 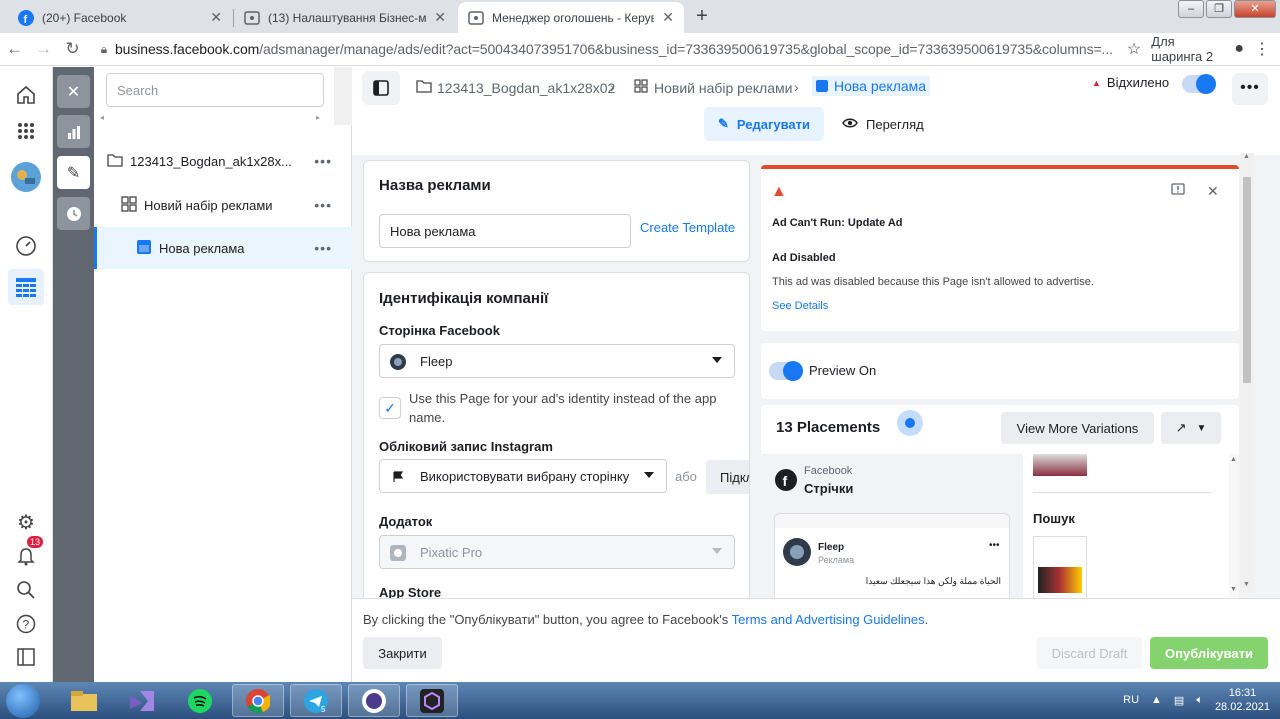 What do you see at coordinates (850, 124) in the screenshot?
I see `eye-icon` at bounding box center [850, 124].